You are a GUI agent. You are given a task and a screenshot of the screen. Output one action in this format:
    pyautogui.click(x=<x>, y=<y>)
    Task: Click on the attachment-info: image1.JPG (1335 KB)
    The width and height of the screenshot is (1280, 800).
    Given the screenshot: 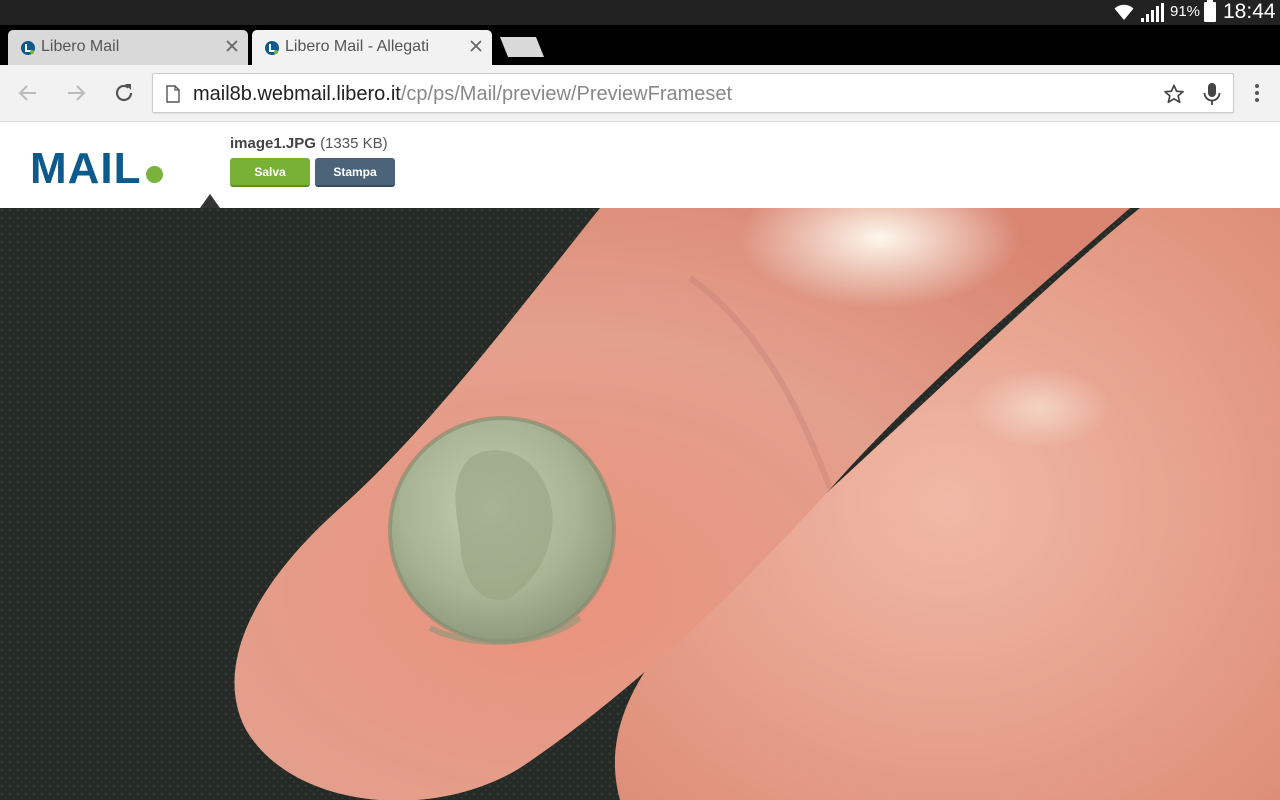 What is the action you would take?
    pyautogui.click(x=309, y=143)
    